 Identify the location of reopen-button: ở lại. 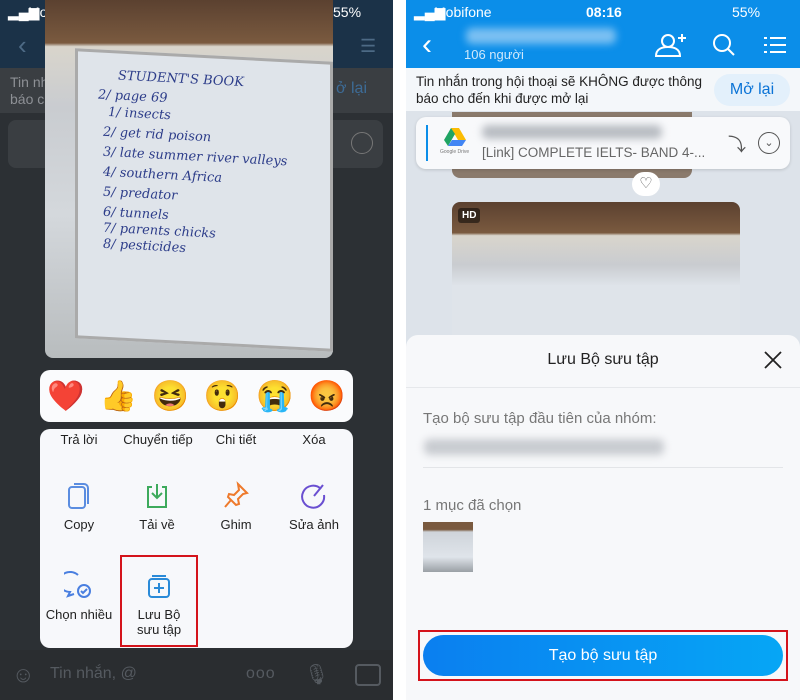
(351, 88).